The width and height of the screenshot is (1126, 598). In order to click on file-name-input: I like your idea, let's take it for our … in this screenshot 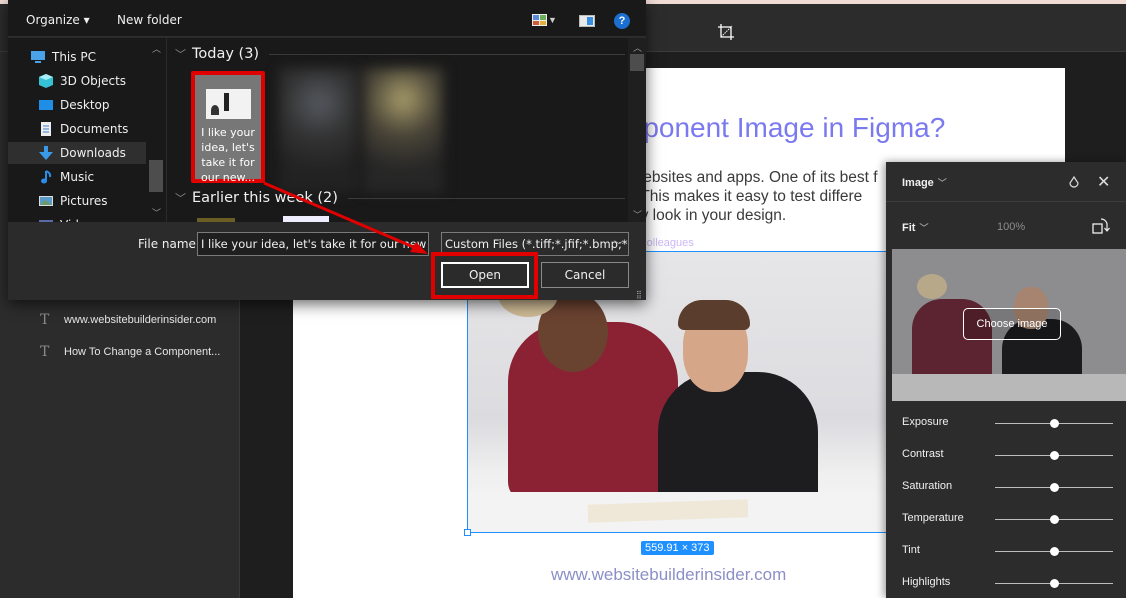, I will do `click(313, 244)`.